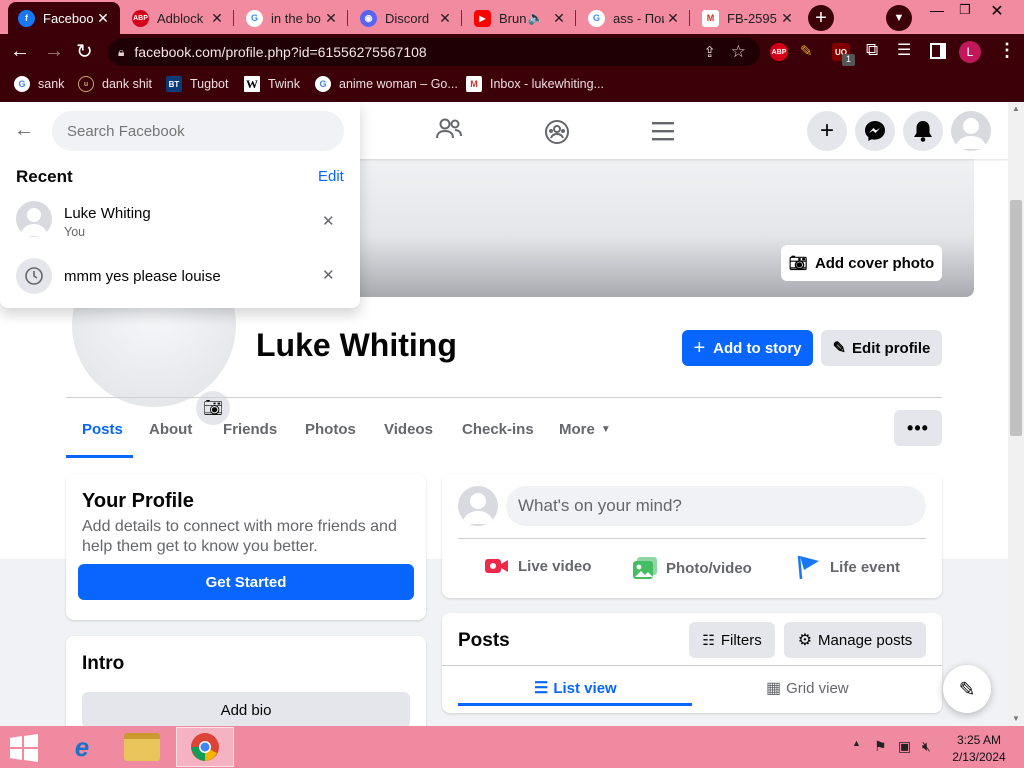  Describe the element at coordinates (904, 50) in the screenshot. I see `media-controls-icon: ☰` at that location.